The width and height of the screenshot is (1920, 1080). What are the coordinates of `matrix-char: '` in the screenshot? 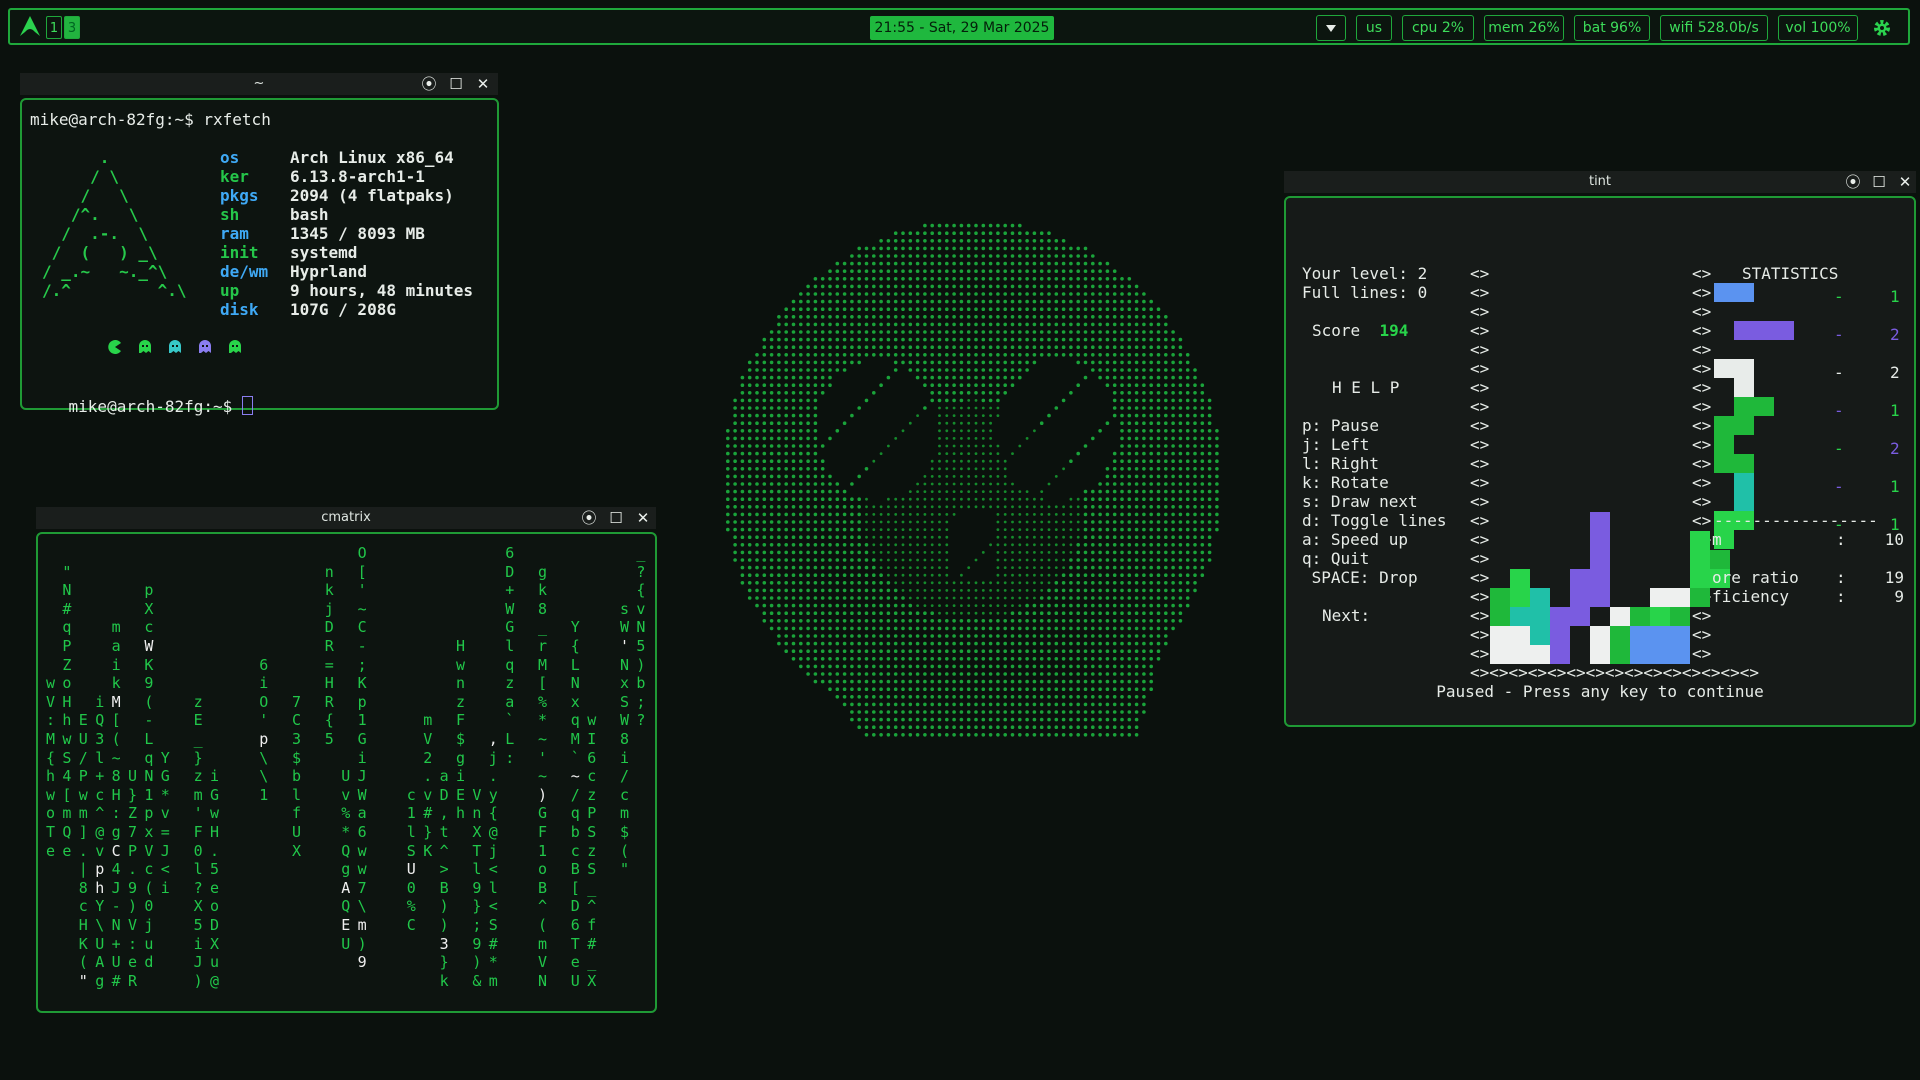 It's located at (362, 590).